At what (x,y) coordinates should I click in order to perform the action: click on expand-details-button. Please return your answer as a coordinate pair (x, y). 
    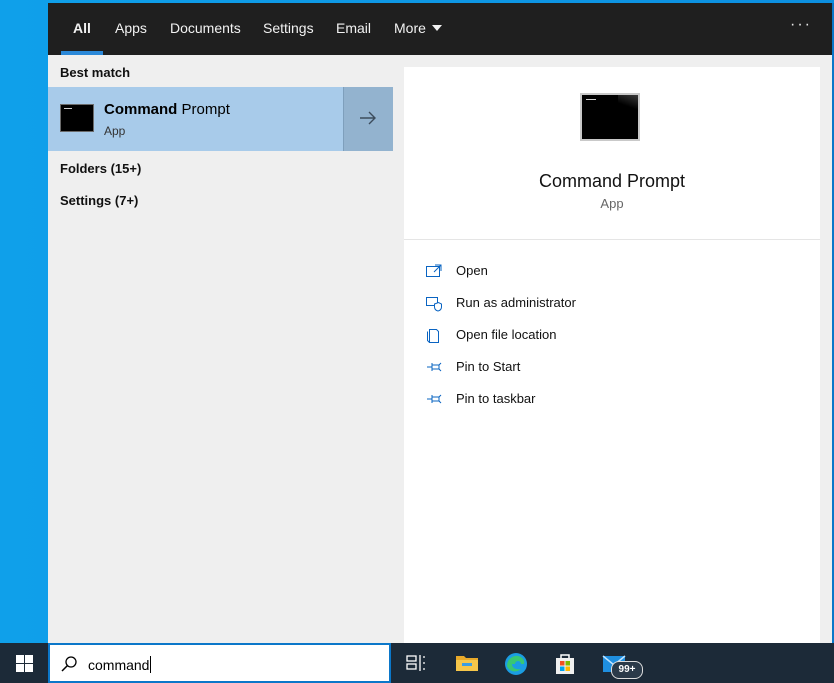
    Looking at the image, I should click on (368, 119).